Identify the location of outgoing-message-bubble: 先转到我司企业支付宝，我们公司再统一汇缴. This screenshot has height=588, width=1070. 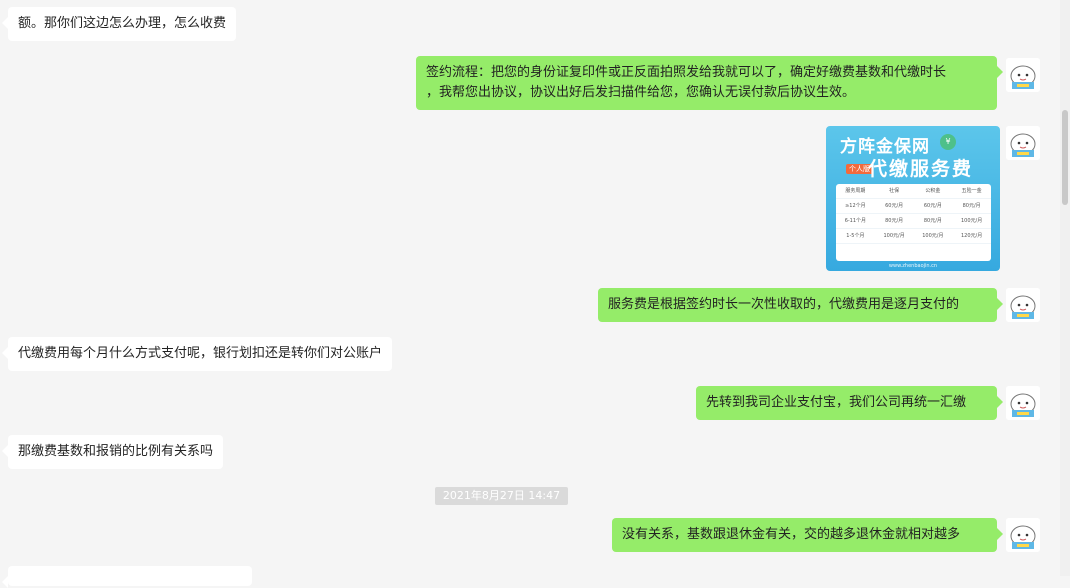
(849, 403).